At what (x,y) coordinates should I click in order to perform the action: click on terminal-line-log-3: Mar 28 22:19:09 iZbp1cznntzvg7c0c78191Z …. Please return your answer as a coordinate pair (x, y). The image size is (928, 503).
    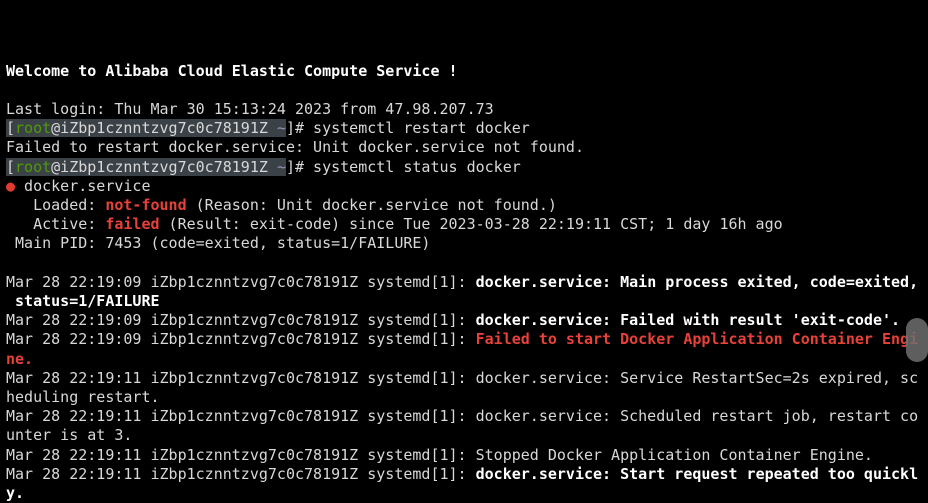
    Looking at the image, I should click on (467, 339).